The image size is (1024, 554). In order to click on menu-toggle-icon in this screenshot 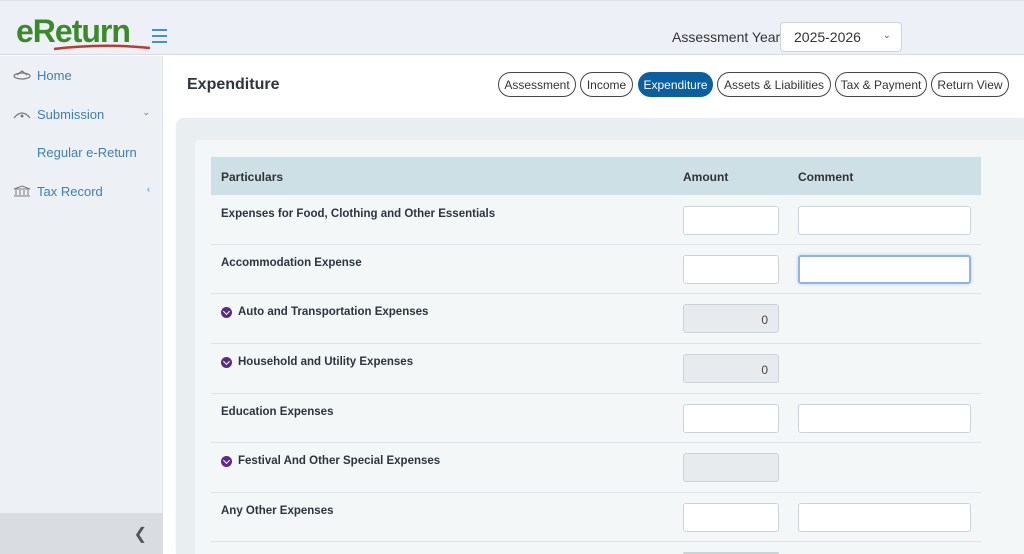, I will do `click(159, 36)`.